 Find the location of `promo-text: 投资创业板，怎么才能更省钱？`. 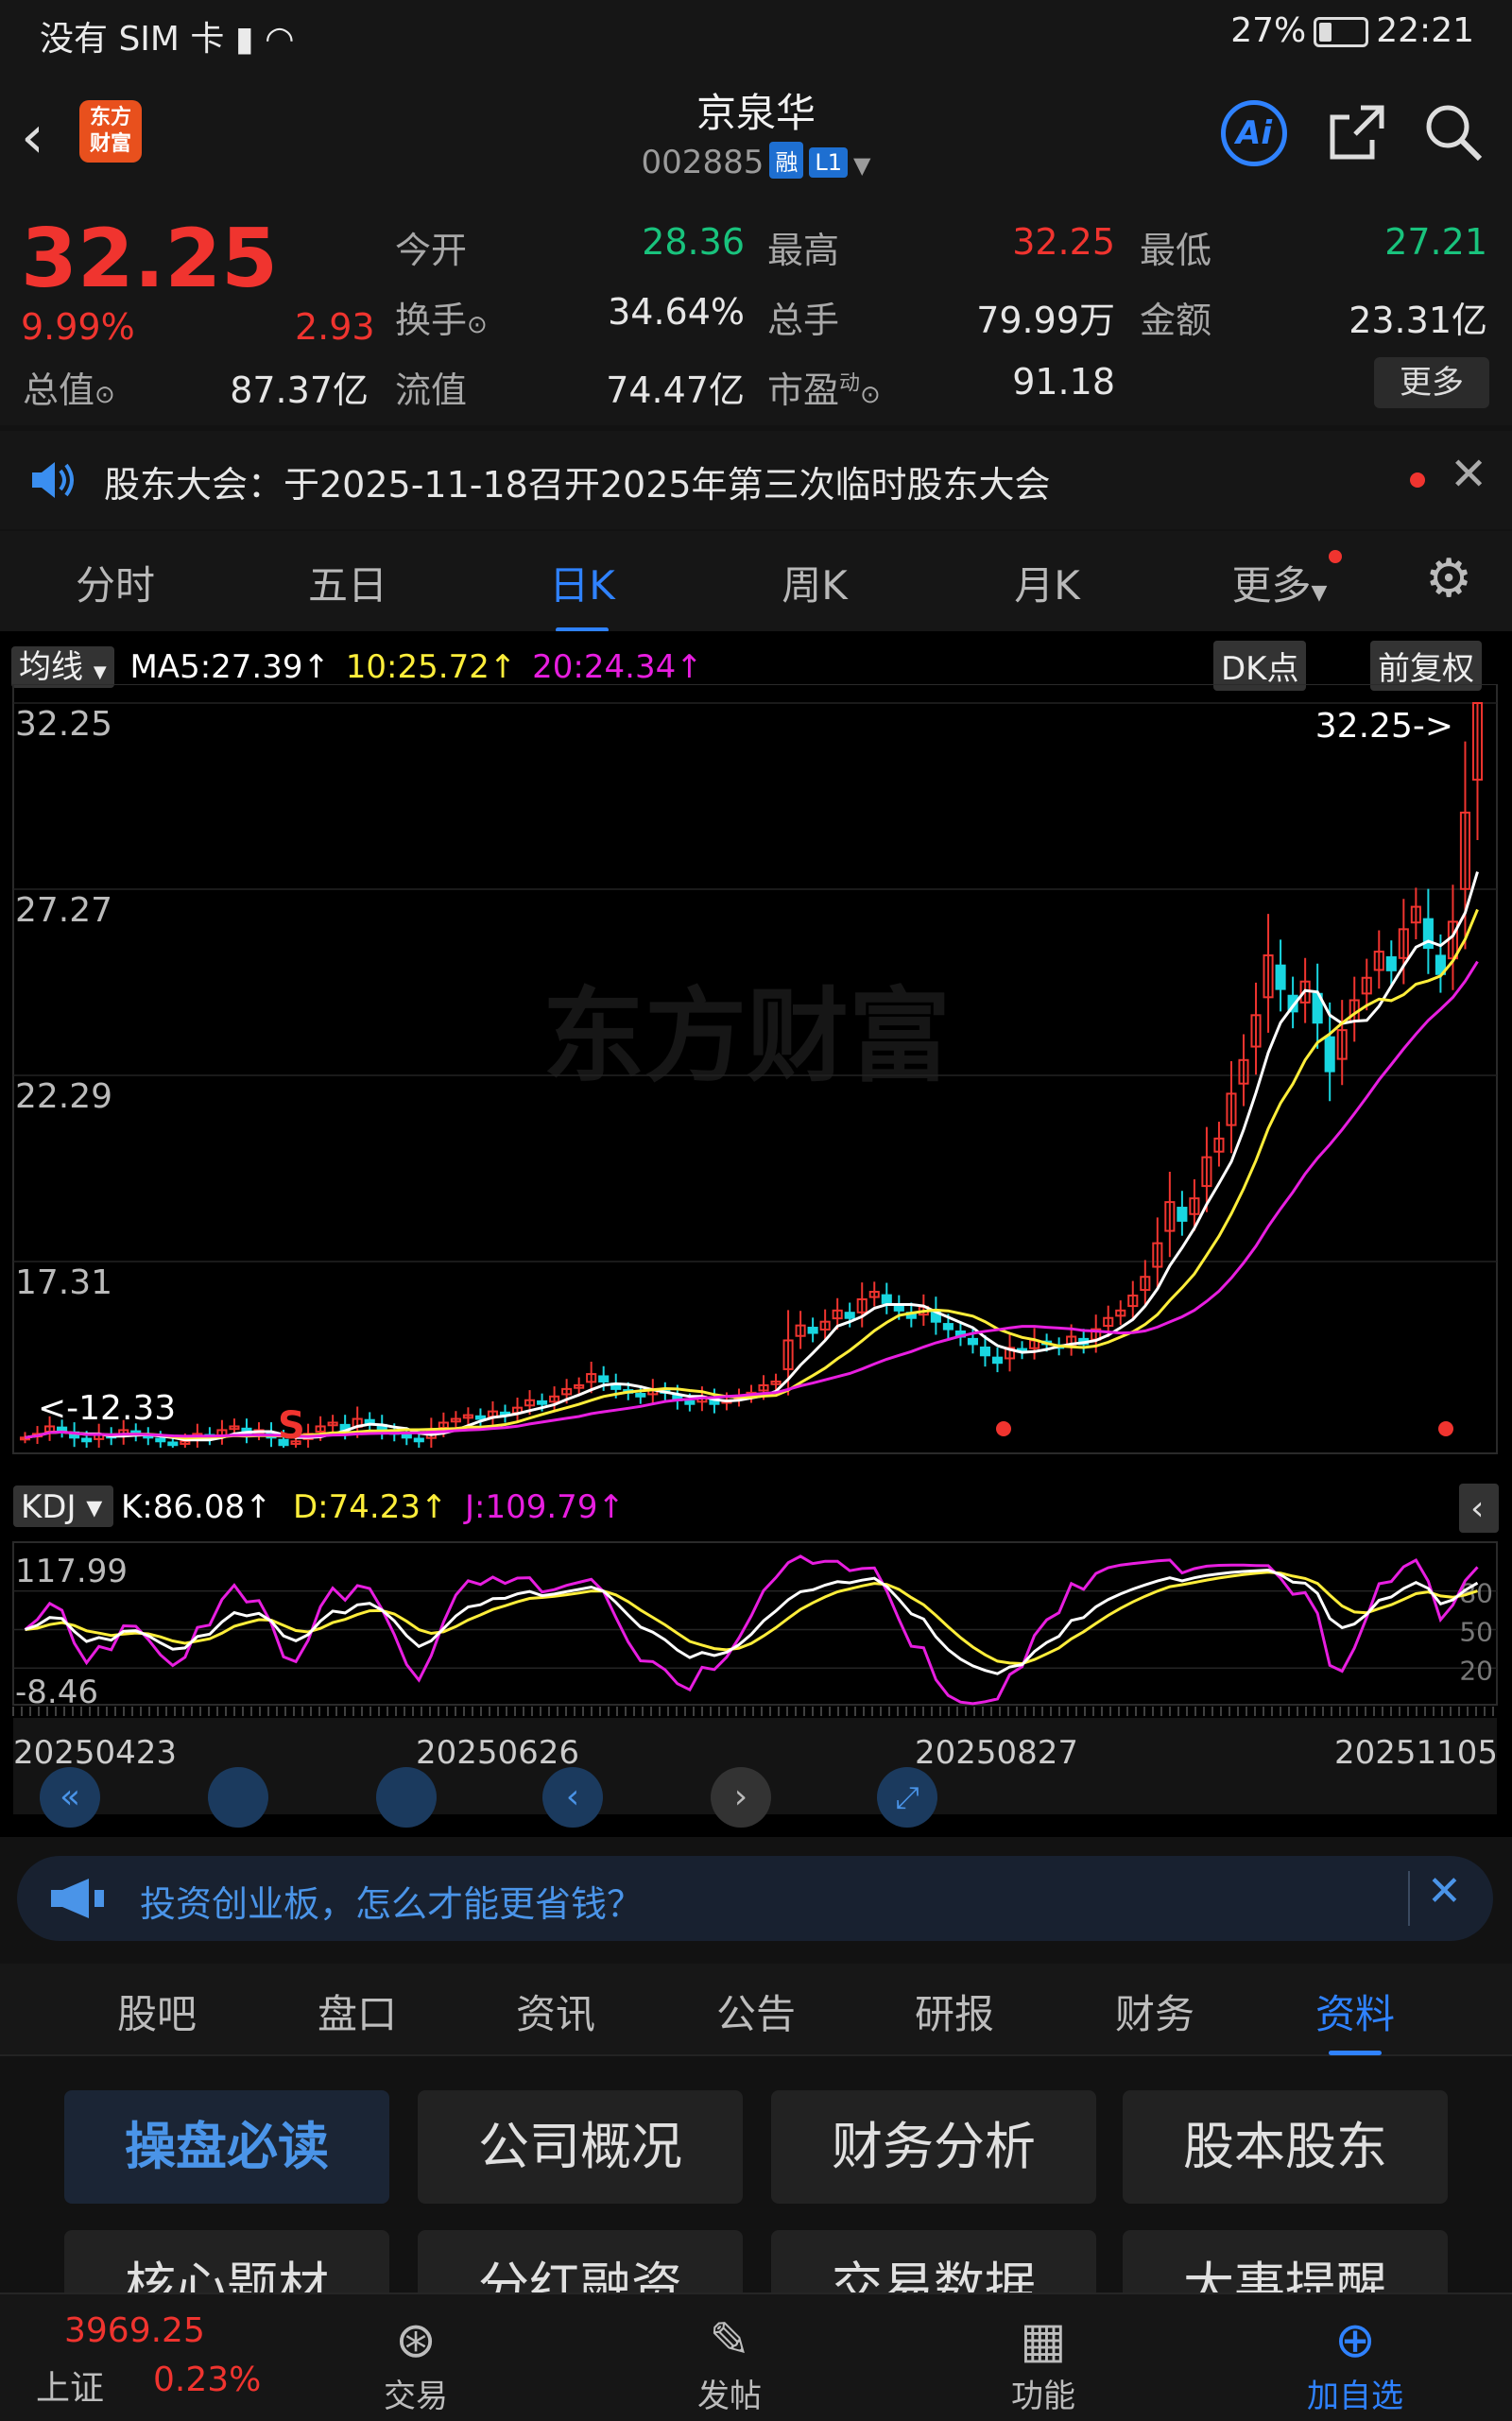

promo-text: 投资创业板，怎么才能更省钱？ is located at coordinates (392, 1904).